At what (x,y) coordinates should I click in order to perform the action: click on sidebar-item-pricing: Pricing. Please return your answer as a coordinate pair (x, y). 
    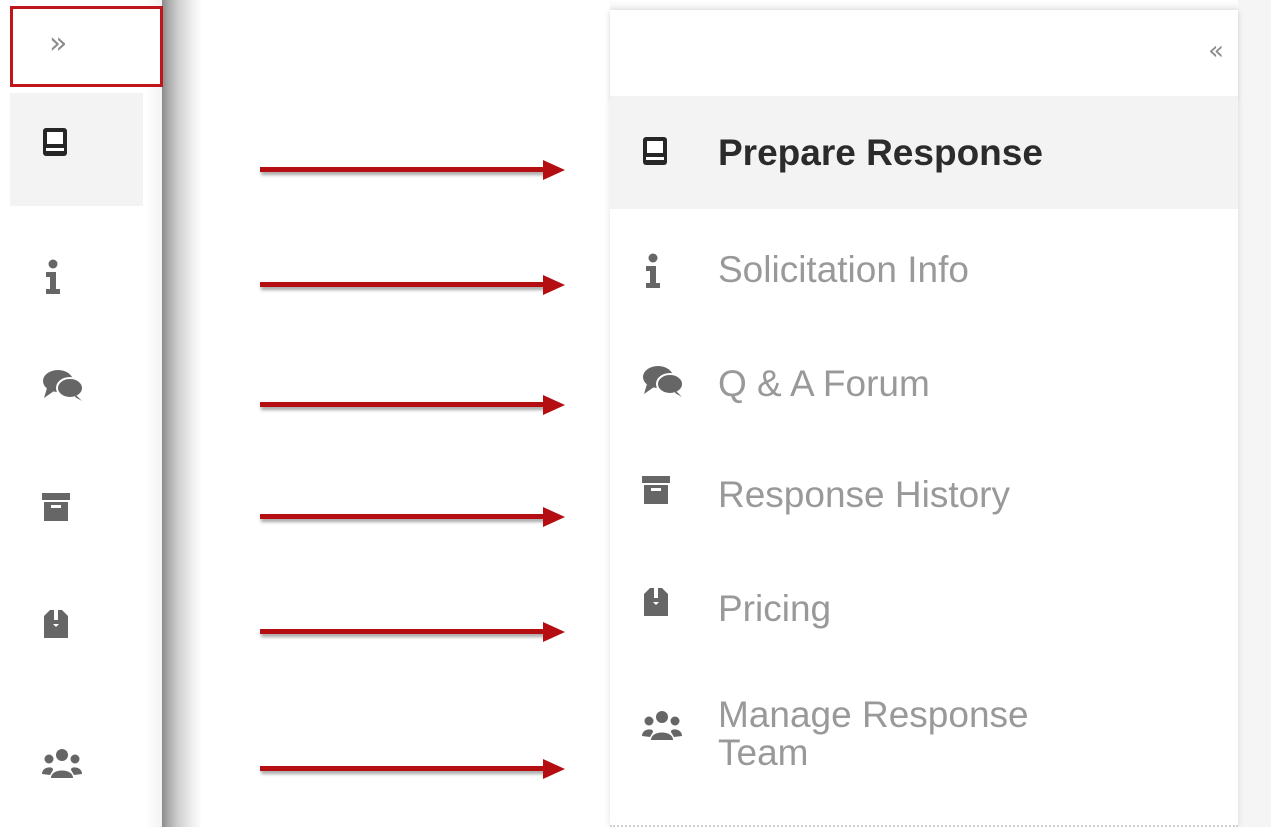
    Looking at the image, I should click on (924, 608).